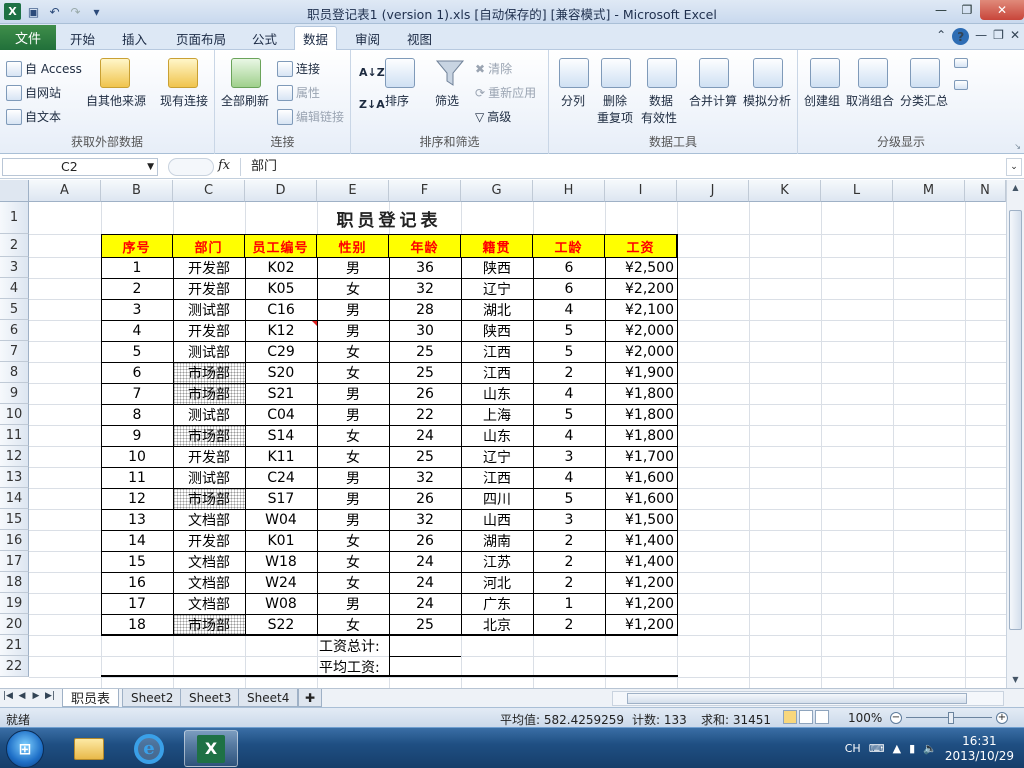  I want to click on data-cell: 24, so click(425, 561).